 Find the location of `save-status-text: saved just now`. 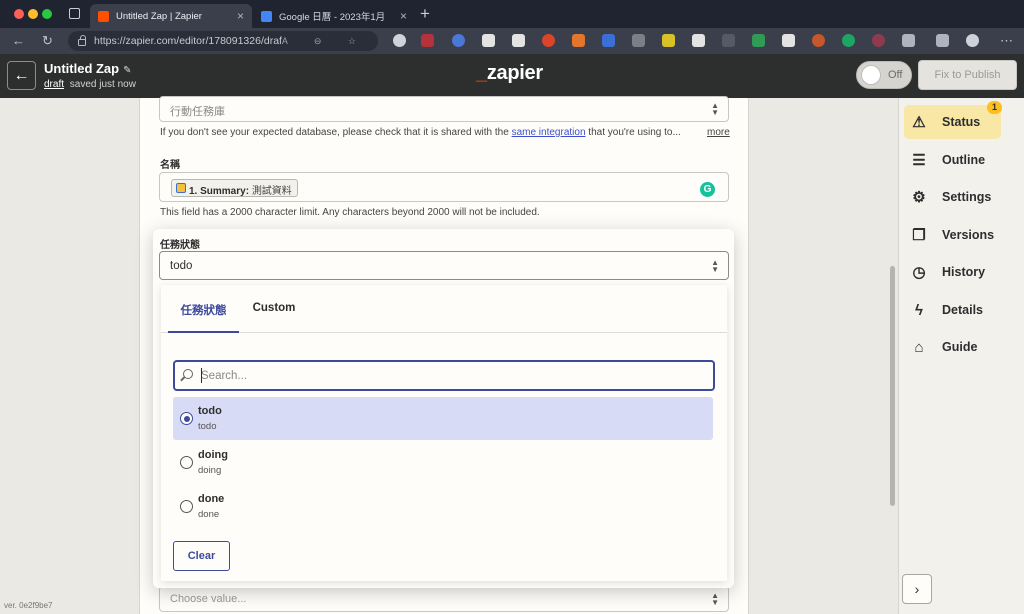

save-status-text: saved just now is located at coordinates (102, 84).